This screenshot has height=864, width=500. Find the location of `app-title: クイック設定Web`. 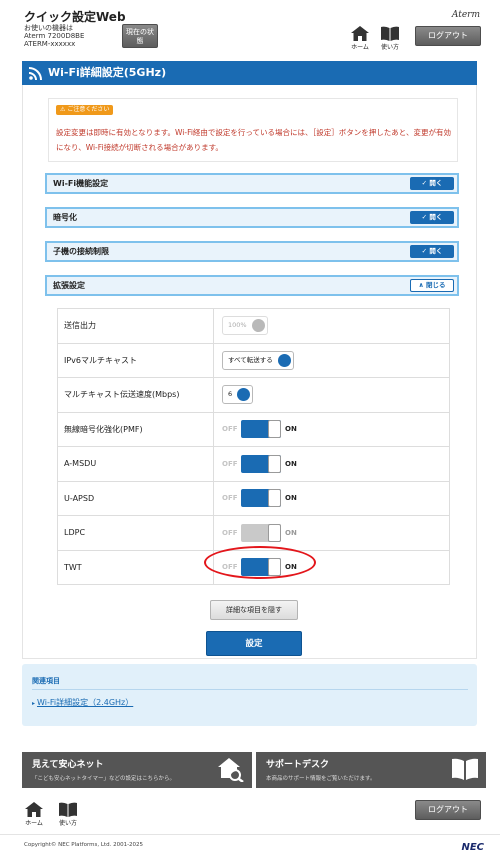

app-title: クイック設定Web is located at coordinates (75, 17).